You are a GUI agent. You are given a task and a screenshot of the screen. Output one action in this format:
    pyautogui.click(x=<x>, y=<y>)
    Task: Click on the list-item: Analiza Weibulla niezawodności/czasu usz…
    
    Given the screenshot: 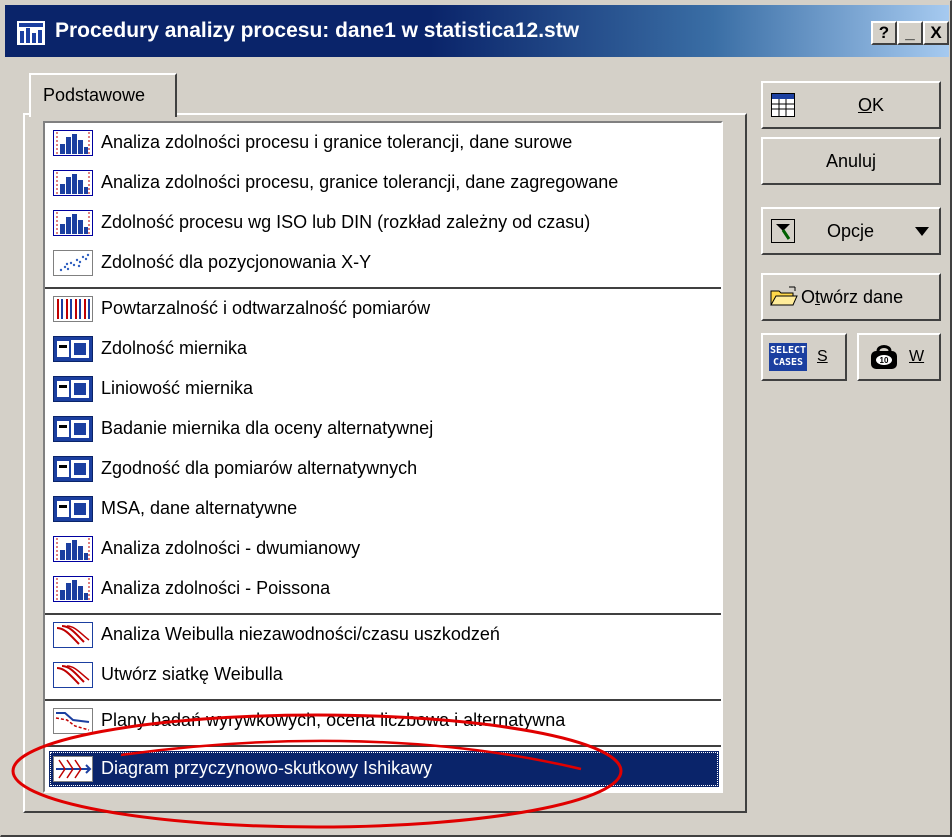 What is the action you would take?
    pyautogui.click(x=384, y=635)
    